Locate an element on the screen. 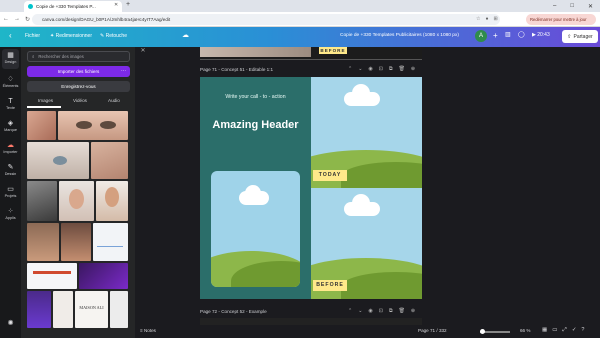 The height and width of the screenshot is (338, 600). import-files-button: Importer des fichiers is located at coordinates (78, 71).